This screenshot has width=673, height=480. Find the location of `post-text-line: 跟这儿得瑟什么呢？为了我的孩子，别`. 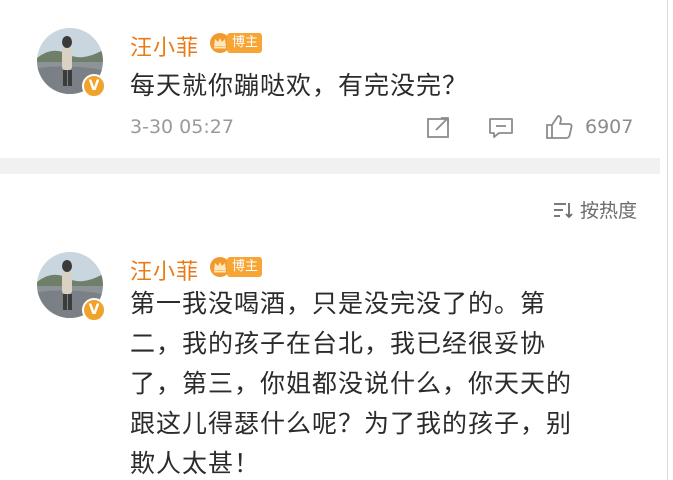

post-text-line: 跟这儿得瑟什么呢？为了我的孩子，别 is located at coordinates (351, 423).